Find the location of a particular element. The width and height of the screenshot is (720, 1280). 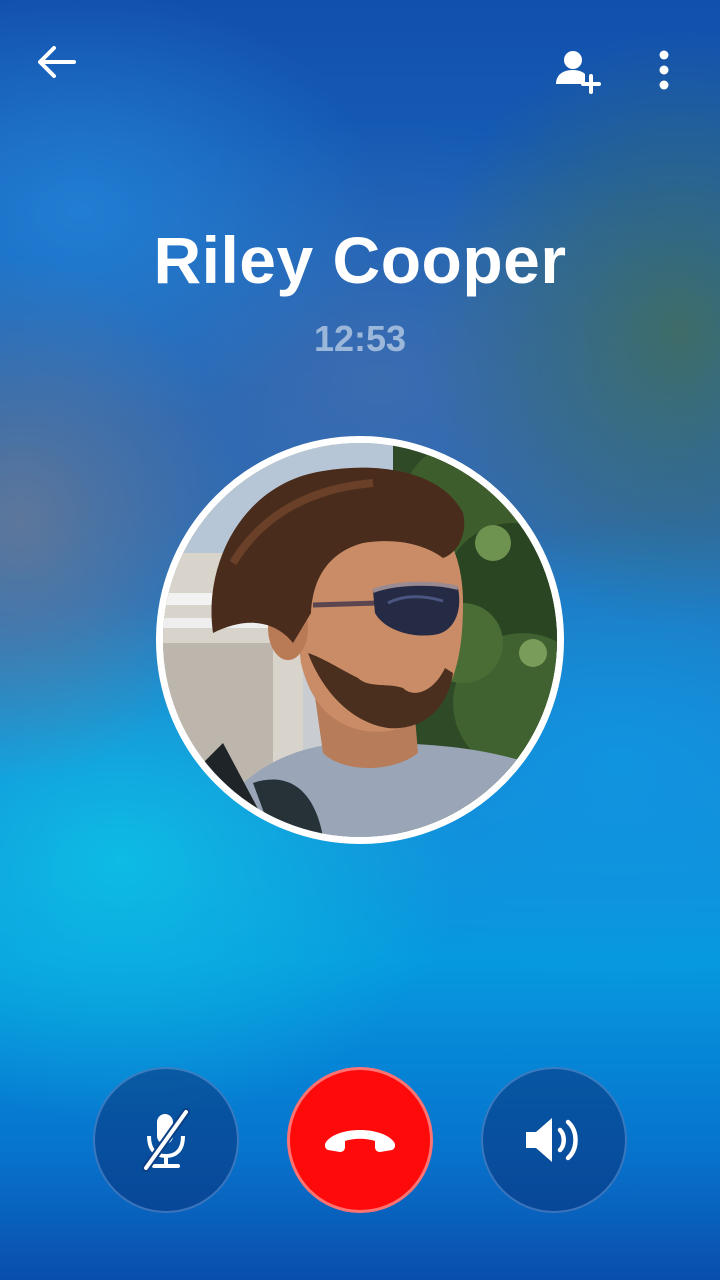

speaker-volume-icon is located at coordinates (552, 1140).